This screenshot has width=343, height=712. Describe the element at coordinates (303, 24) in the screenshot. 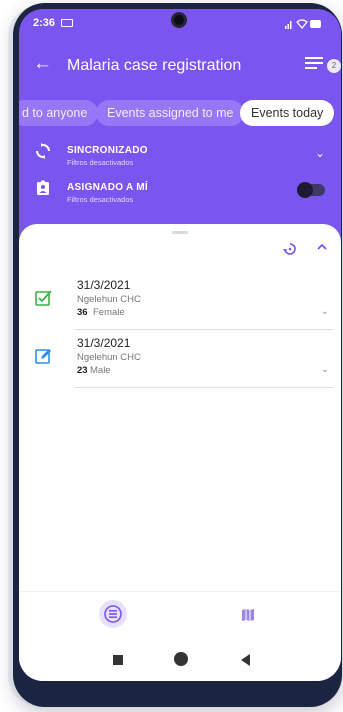

I see `signal-wifi-battery-icon` at that location.